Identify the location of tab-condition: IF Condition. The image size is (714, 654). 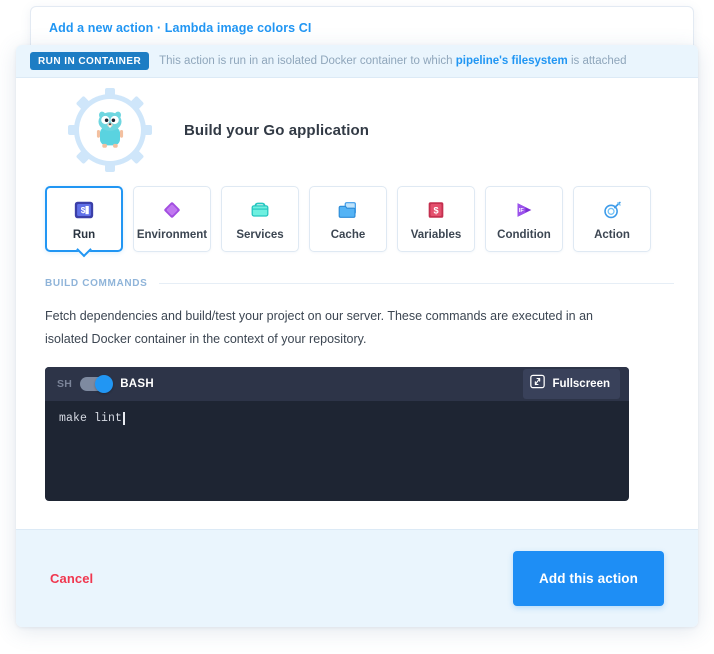
(524, 219).